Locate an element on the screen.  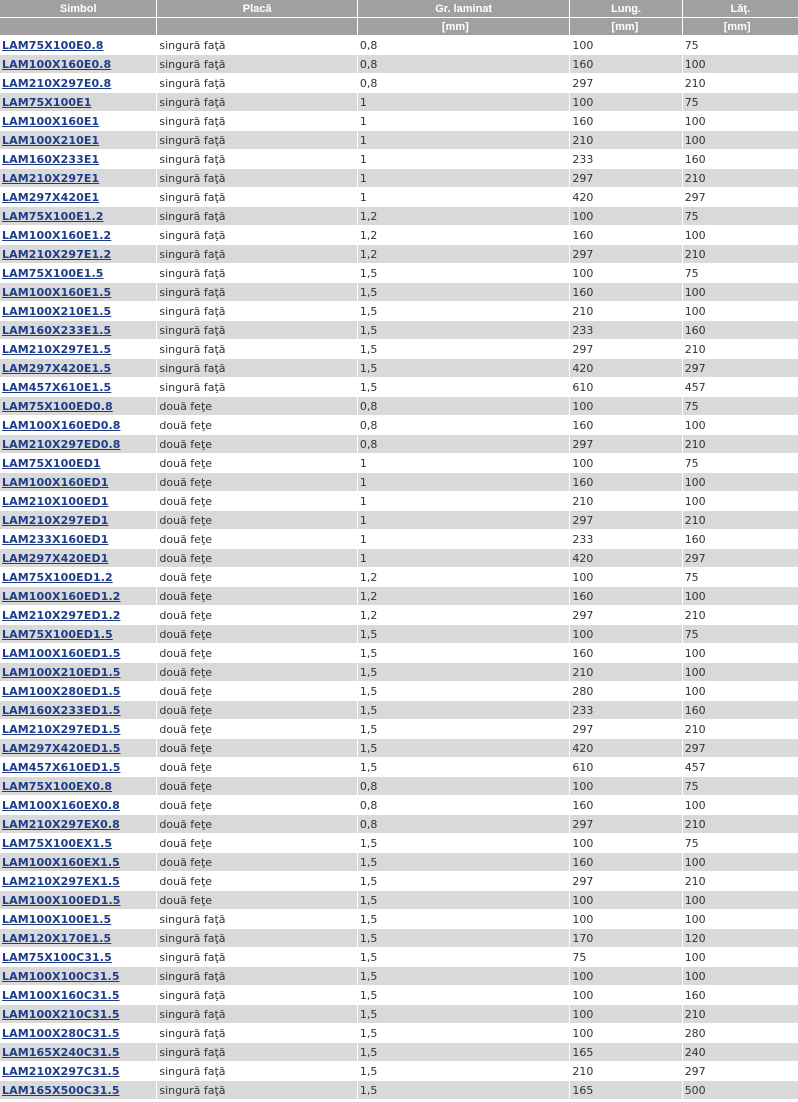
table-row: LAM297X420ED1.5 două feţe 1,5 420 297 is located at coordinates (399, 748).